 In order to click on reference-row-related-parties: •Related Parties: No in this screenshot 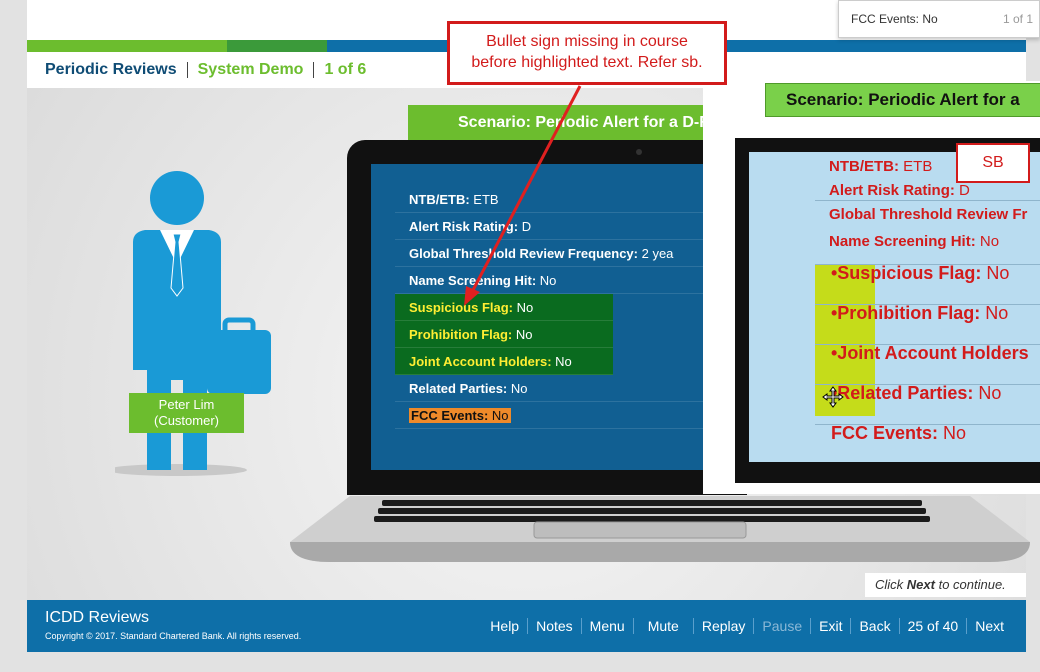, I will do `click(916, 393)`.